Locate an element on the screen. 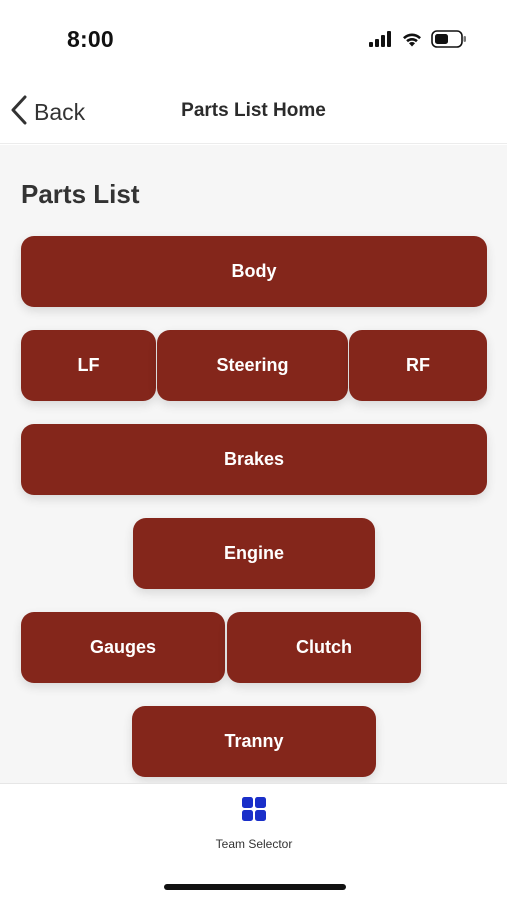 This screenshot has height=900, width=507. home-indicator is located at coordinates (255, 887).